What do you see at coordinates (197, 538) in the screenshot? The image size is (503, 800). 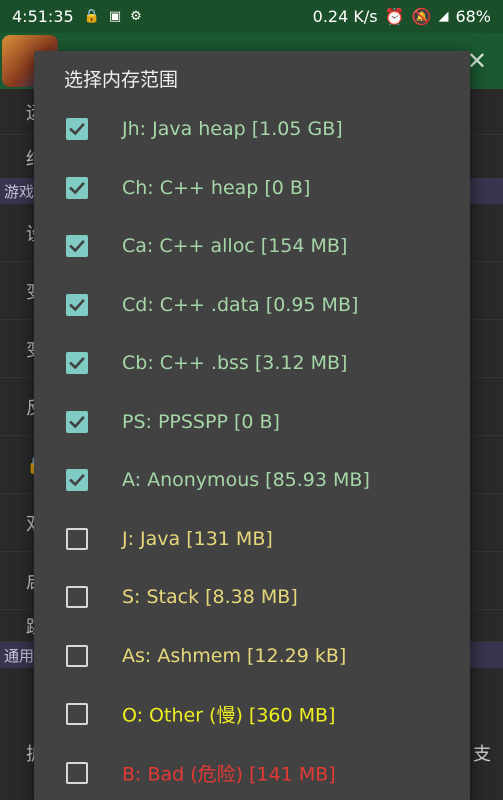 I see `memory-range-label: J: Java [131 MB]` at bounding box center [197, 538].